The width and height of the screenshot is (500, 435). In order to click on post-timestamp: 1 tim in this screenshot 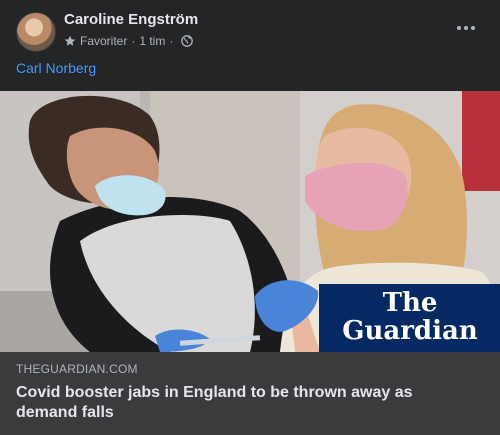, I will do `click(152, 41)`.